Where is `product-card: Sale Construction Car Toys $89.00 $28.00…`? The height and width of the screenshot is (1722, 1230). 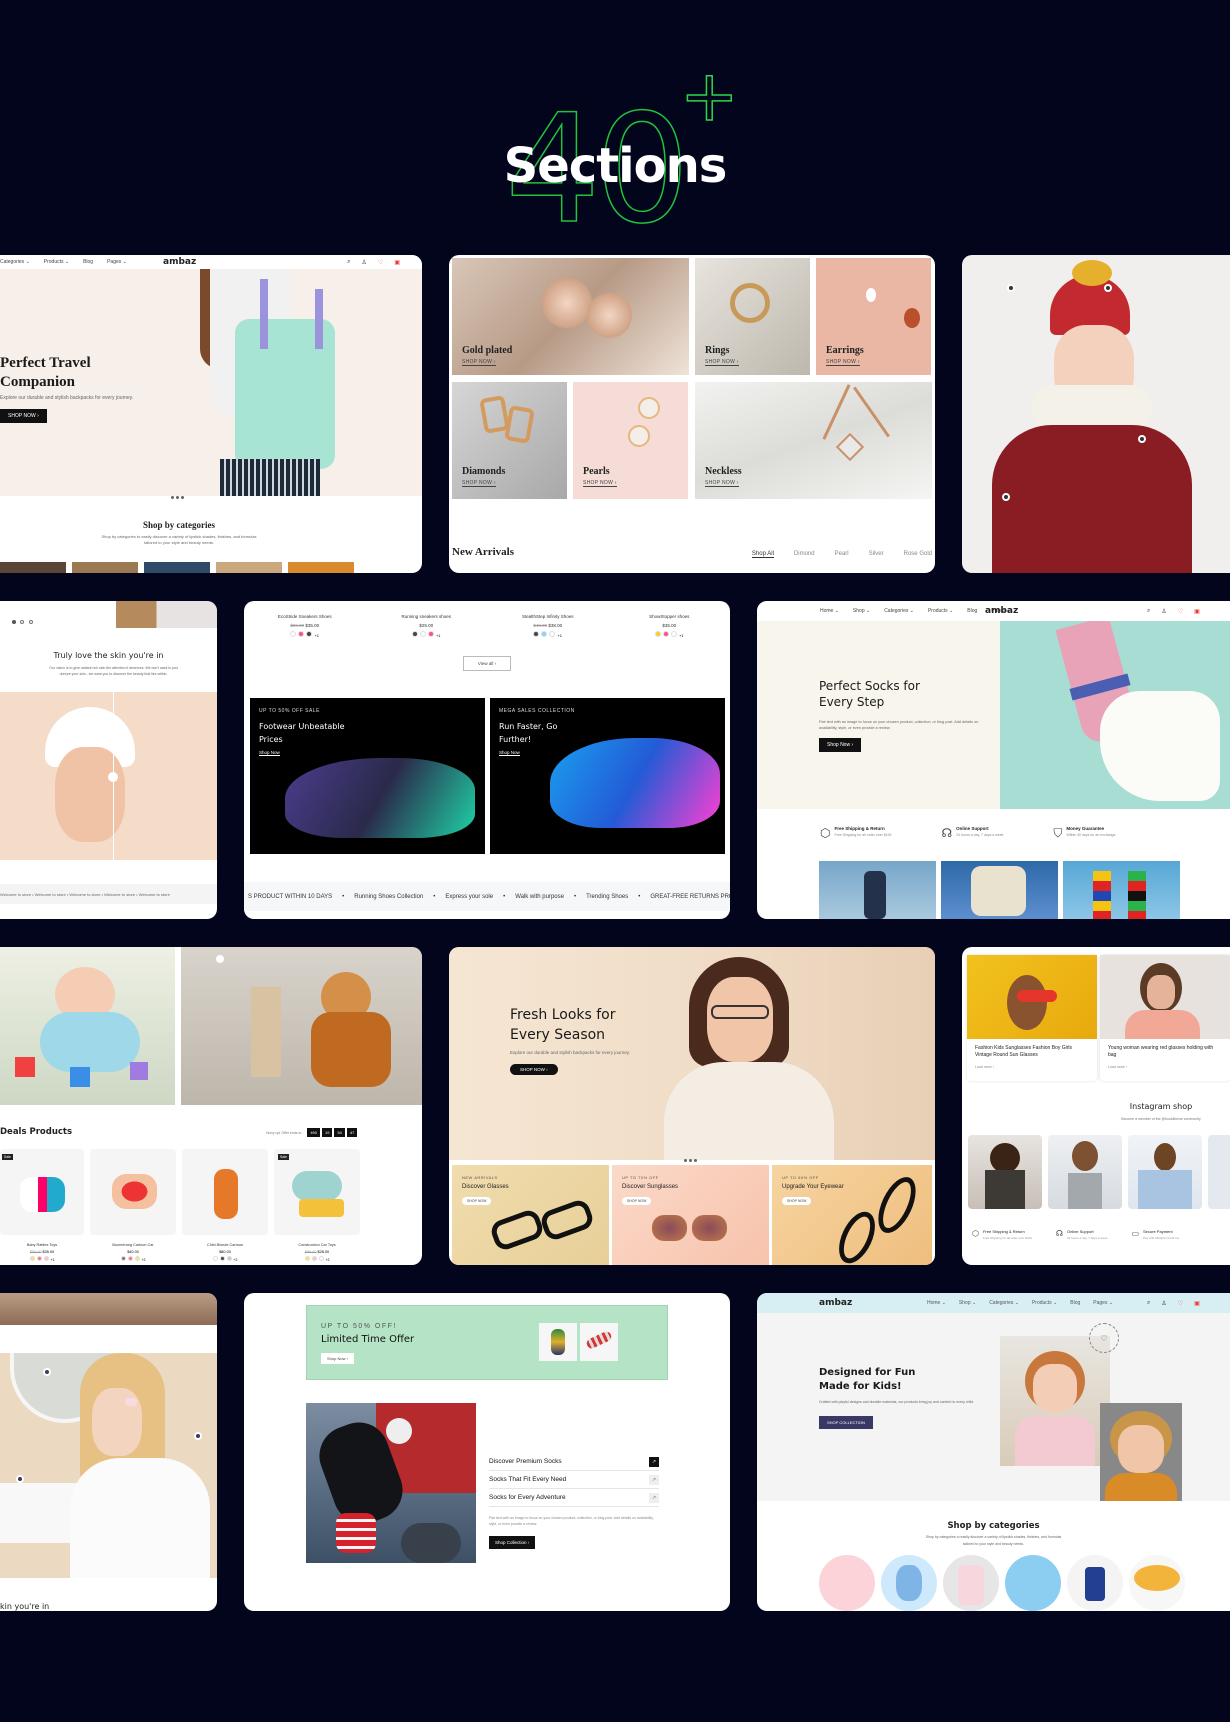 product-card: Sale Construction Car Toys $89.00 $28.00… is located at coordinates (317, 1205).